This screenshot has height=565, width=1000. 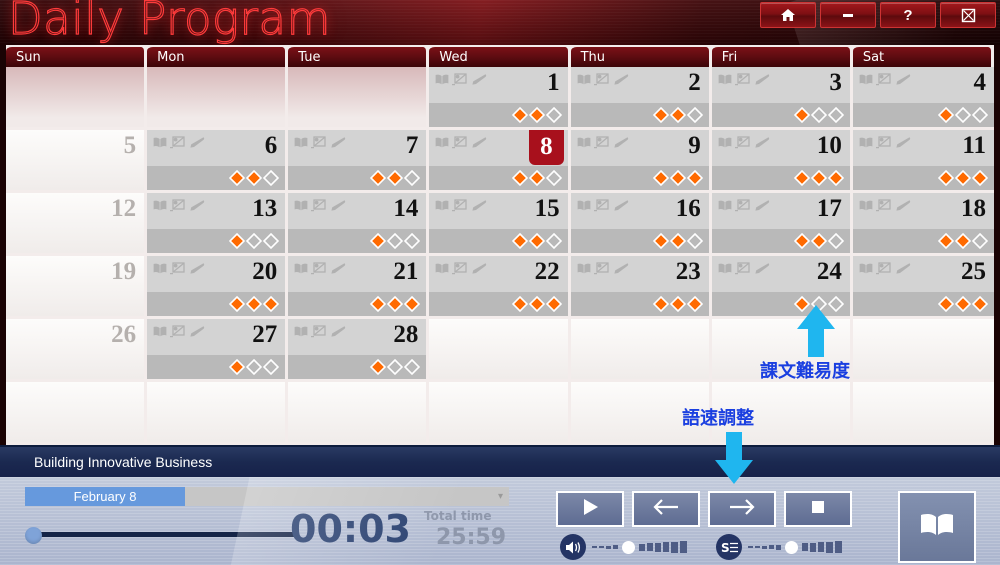 I want to click on calendar-day-cell: 3, so click(x=782, y=98).